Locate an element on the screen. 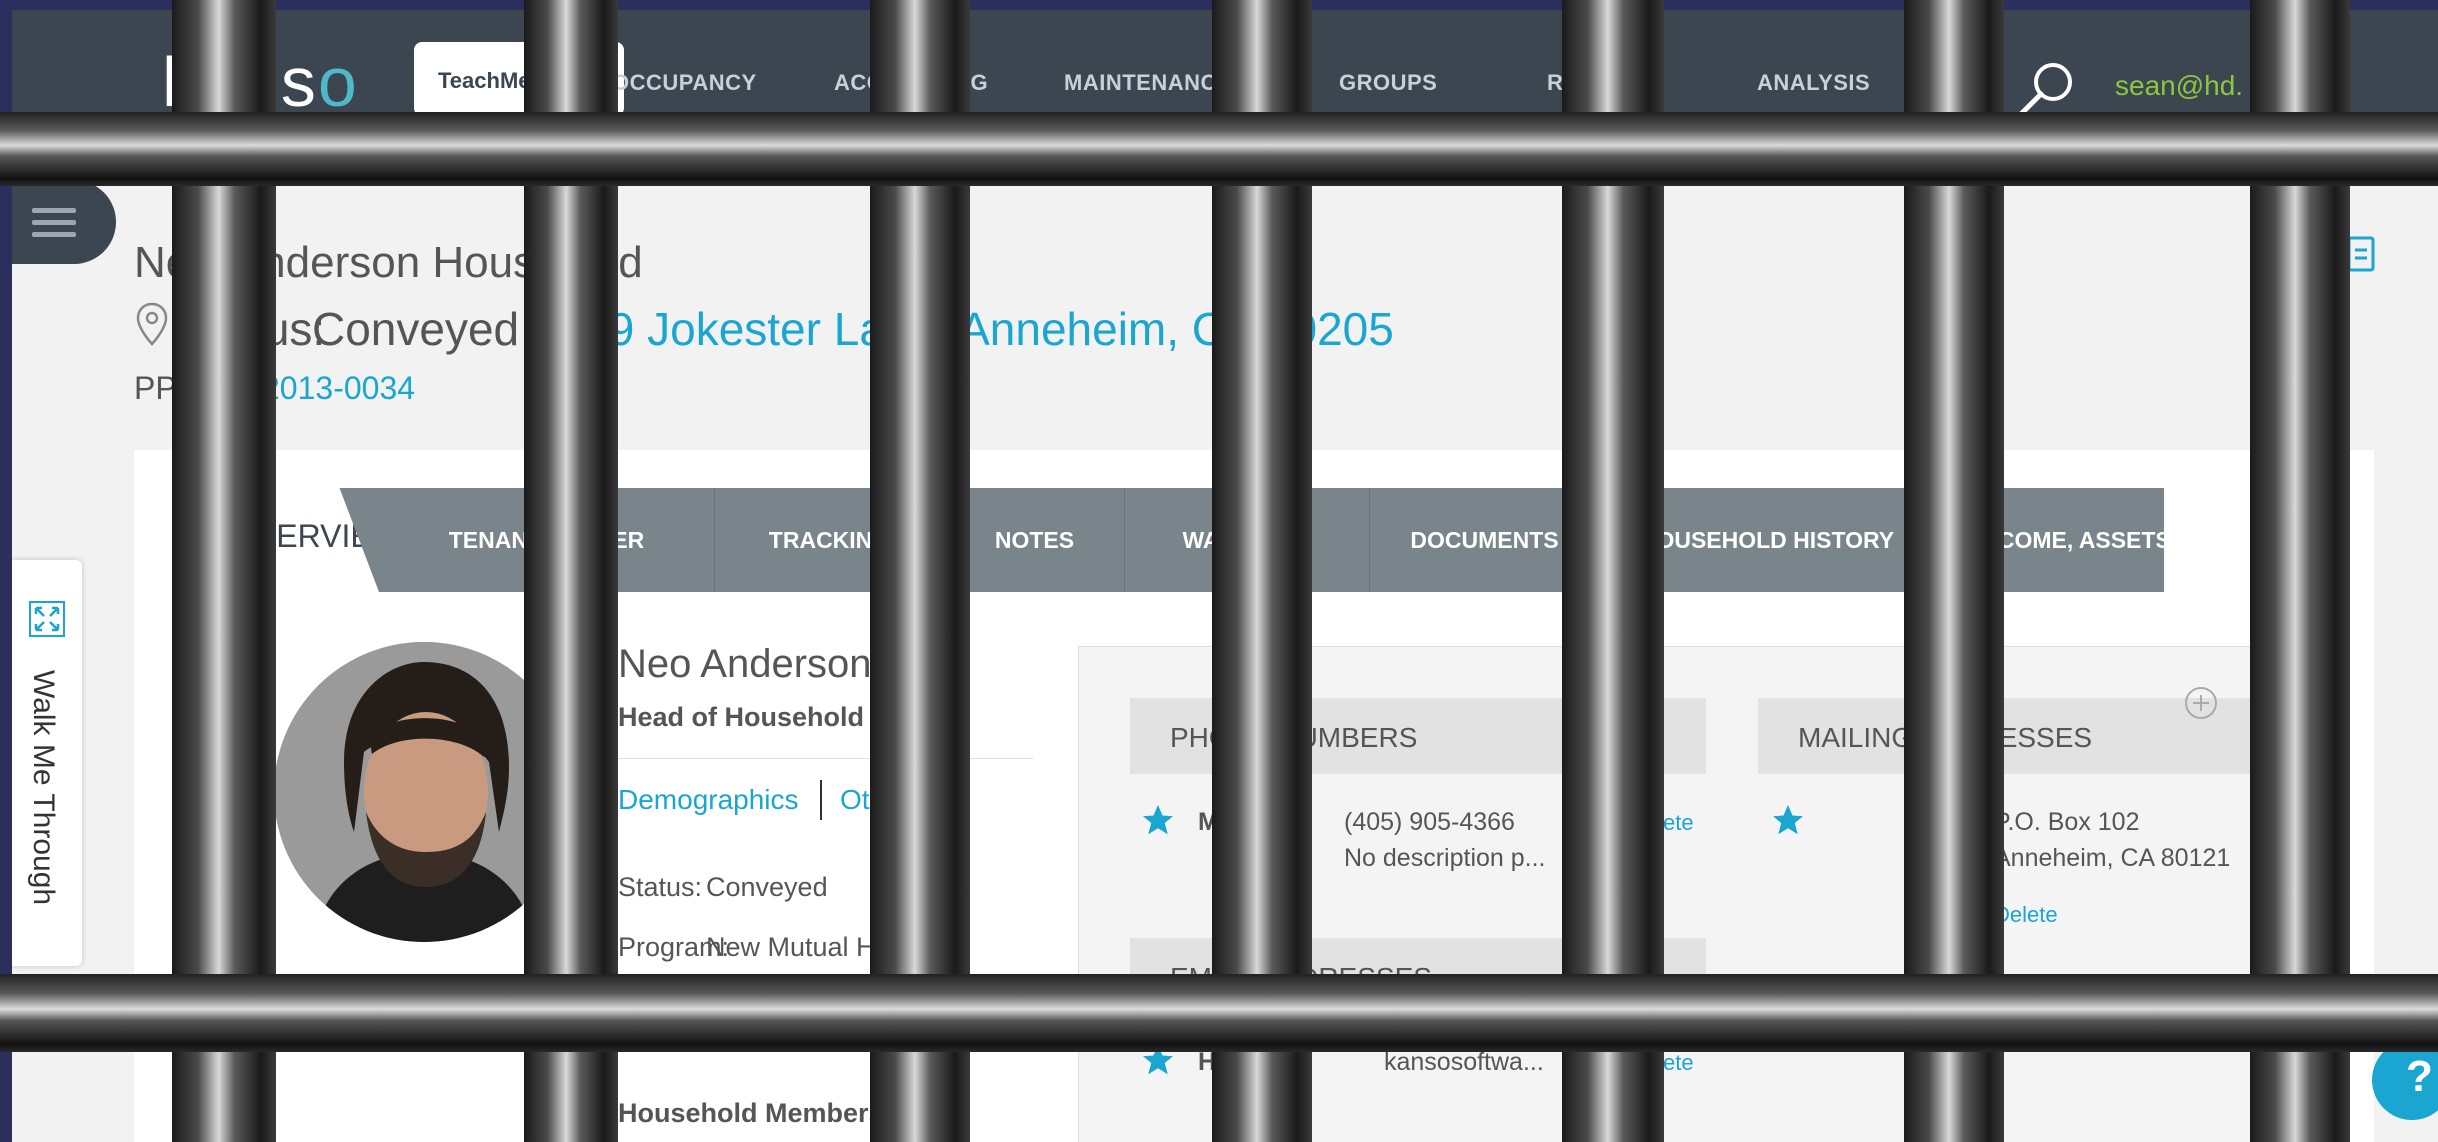 The height and width of the screenshot is (1142, 2438). household-address-link: 1239 Jokester Lane, Anneheim, CA 80205 is located at coordinates (963, 329).